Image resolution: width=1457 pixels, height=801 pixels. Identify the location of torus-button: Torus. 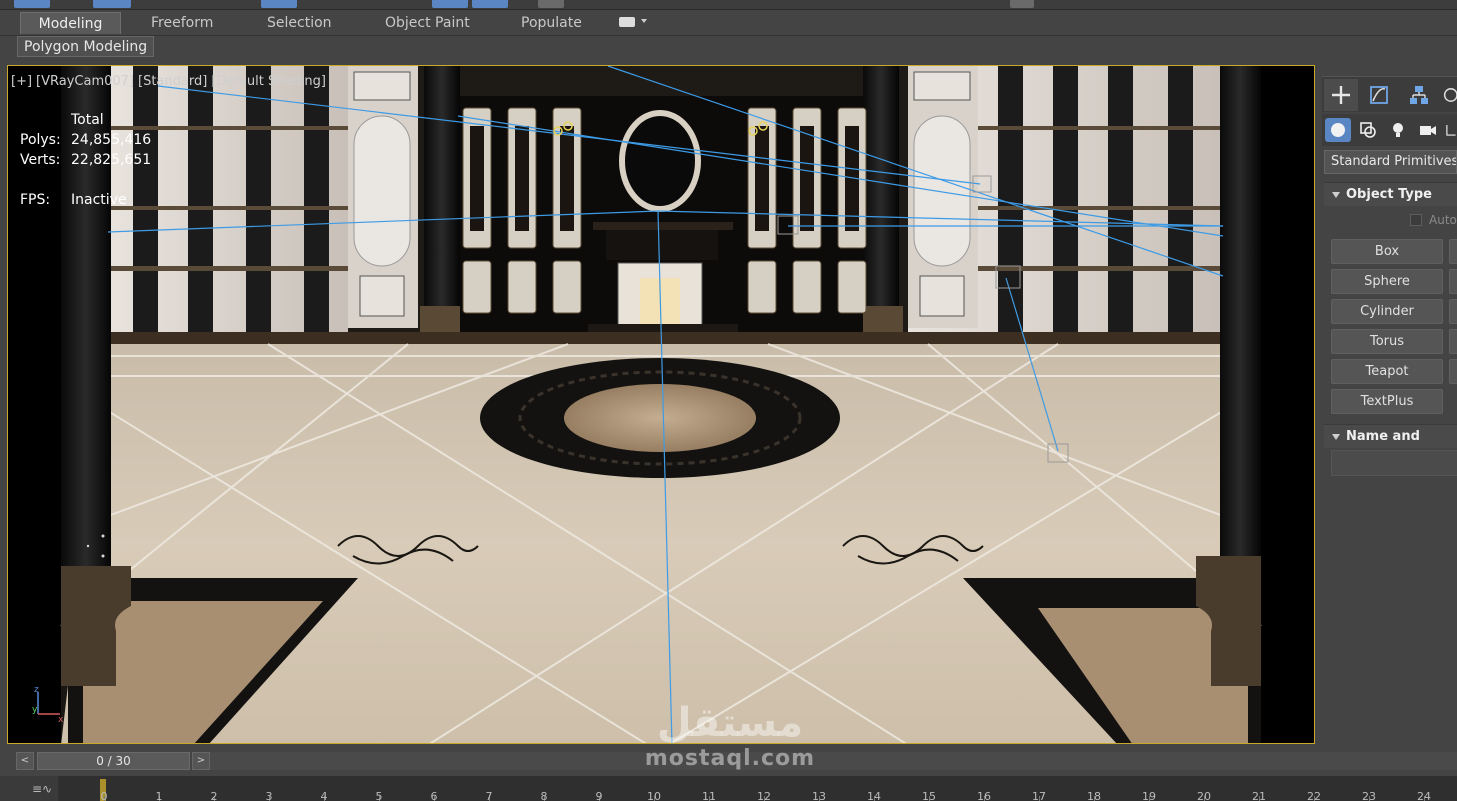
(1387, 341).